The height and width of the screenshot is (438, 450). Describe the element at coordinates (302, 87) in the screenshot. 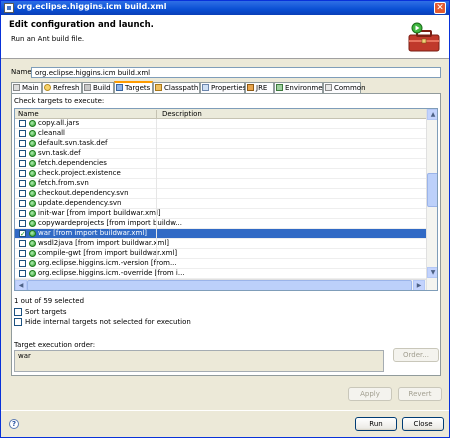

I see `tab-environment: Environment` at that location.